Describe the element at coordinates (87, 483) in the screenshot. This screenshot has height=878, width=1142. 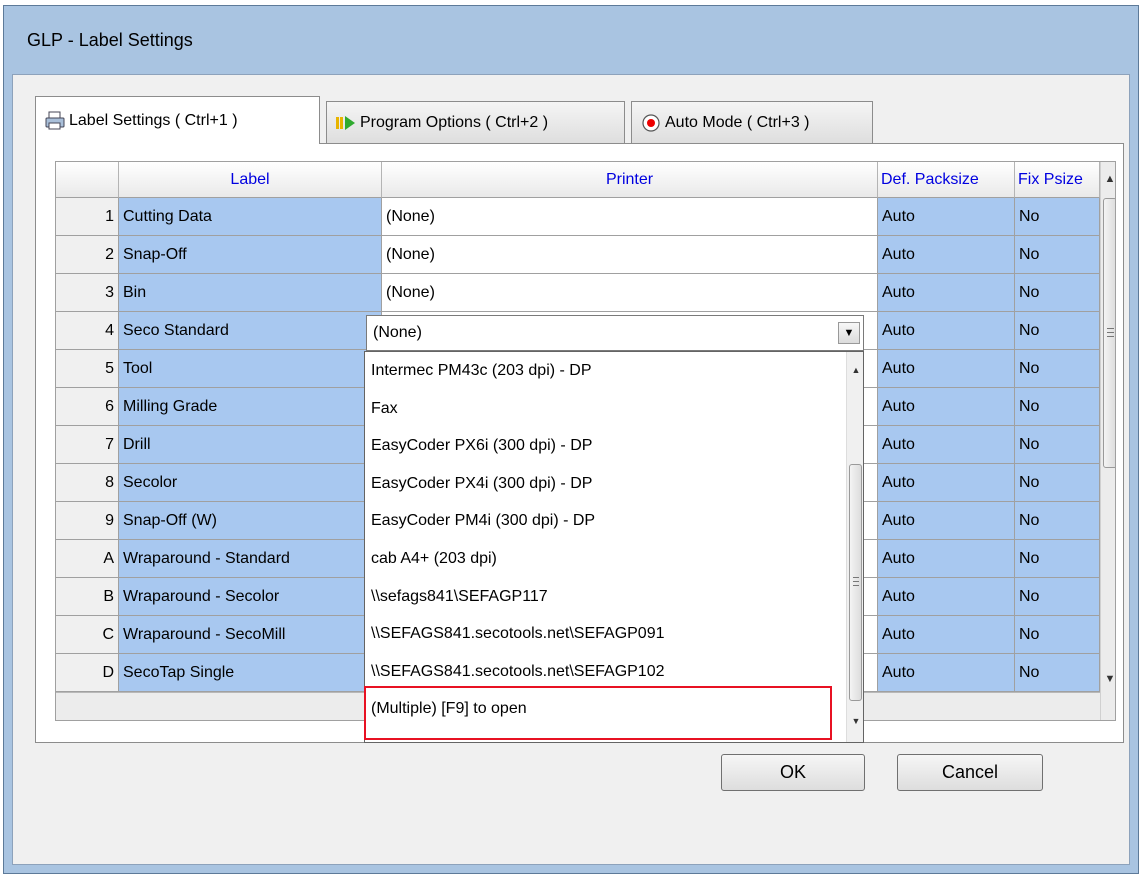
I see `row-number: 8` at that location.